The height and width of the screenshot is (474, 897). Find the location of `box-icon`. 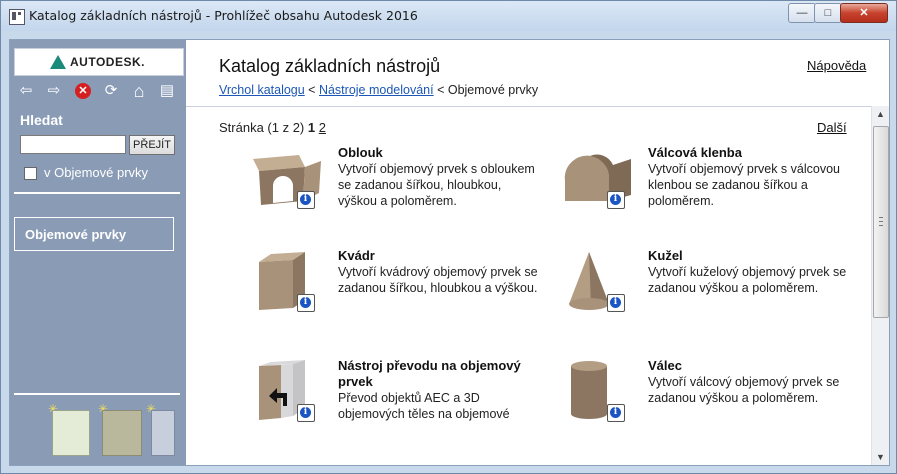

box-icon is located at coordinates (291, 283).